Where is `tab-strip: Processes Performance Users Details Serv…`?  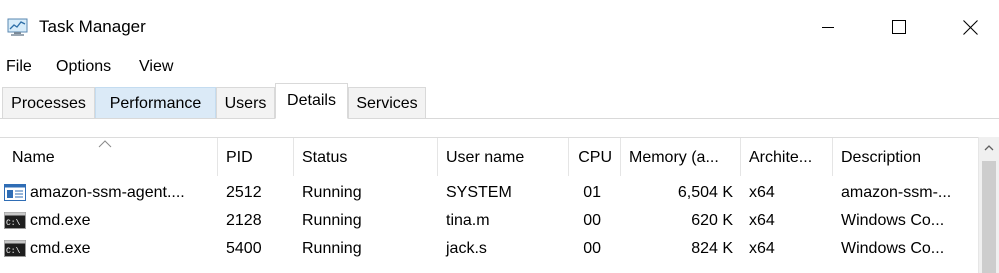
tab-strip: Processes Performance Users Details Serv… is located at coordinates (499, 101).